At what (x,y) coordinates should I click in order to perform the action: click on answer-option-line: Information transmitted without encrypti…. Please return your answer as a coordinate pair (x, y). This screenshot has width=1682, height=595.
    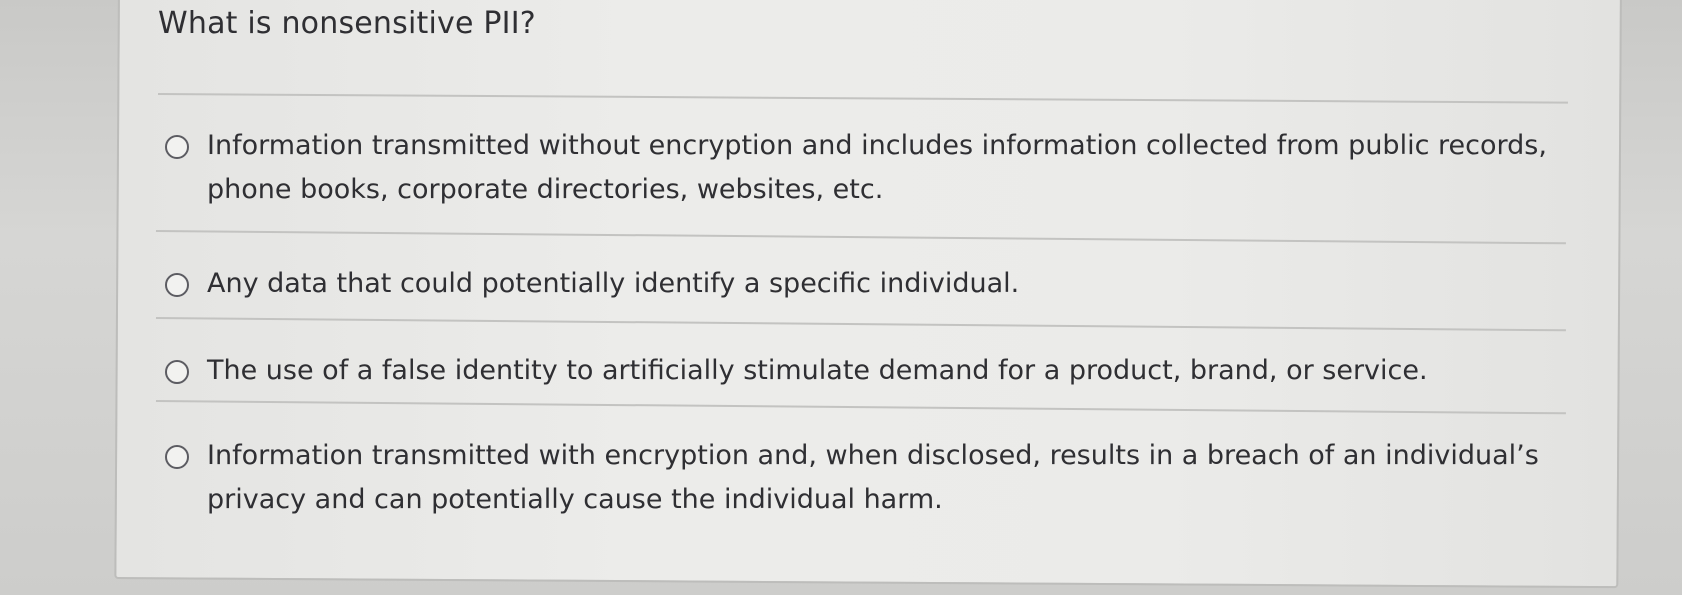
    Looking at the image, I should click on (877, 145).